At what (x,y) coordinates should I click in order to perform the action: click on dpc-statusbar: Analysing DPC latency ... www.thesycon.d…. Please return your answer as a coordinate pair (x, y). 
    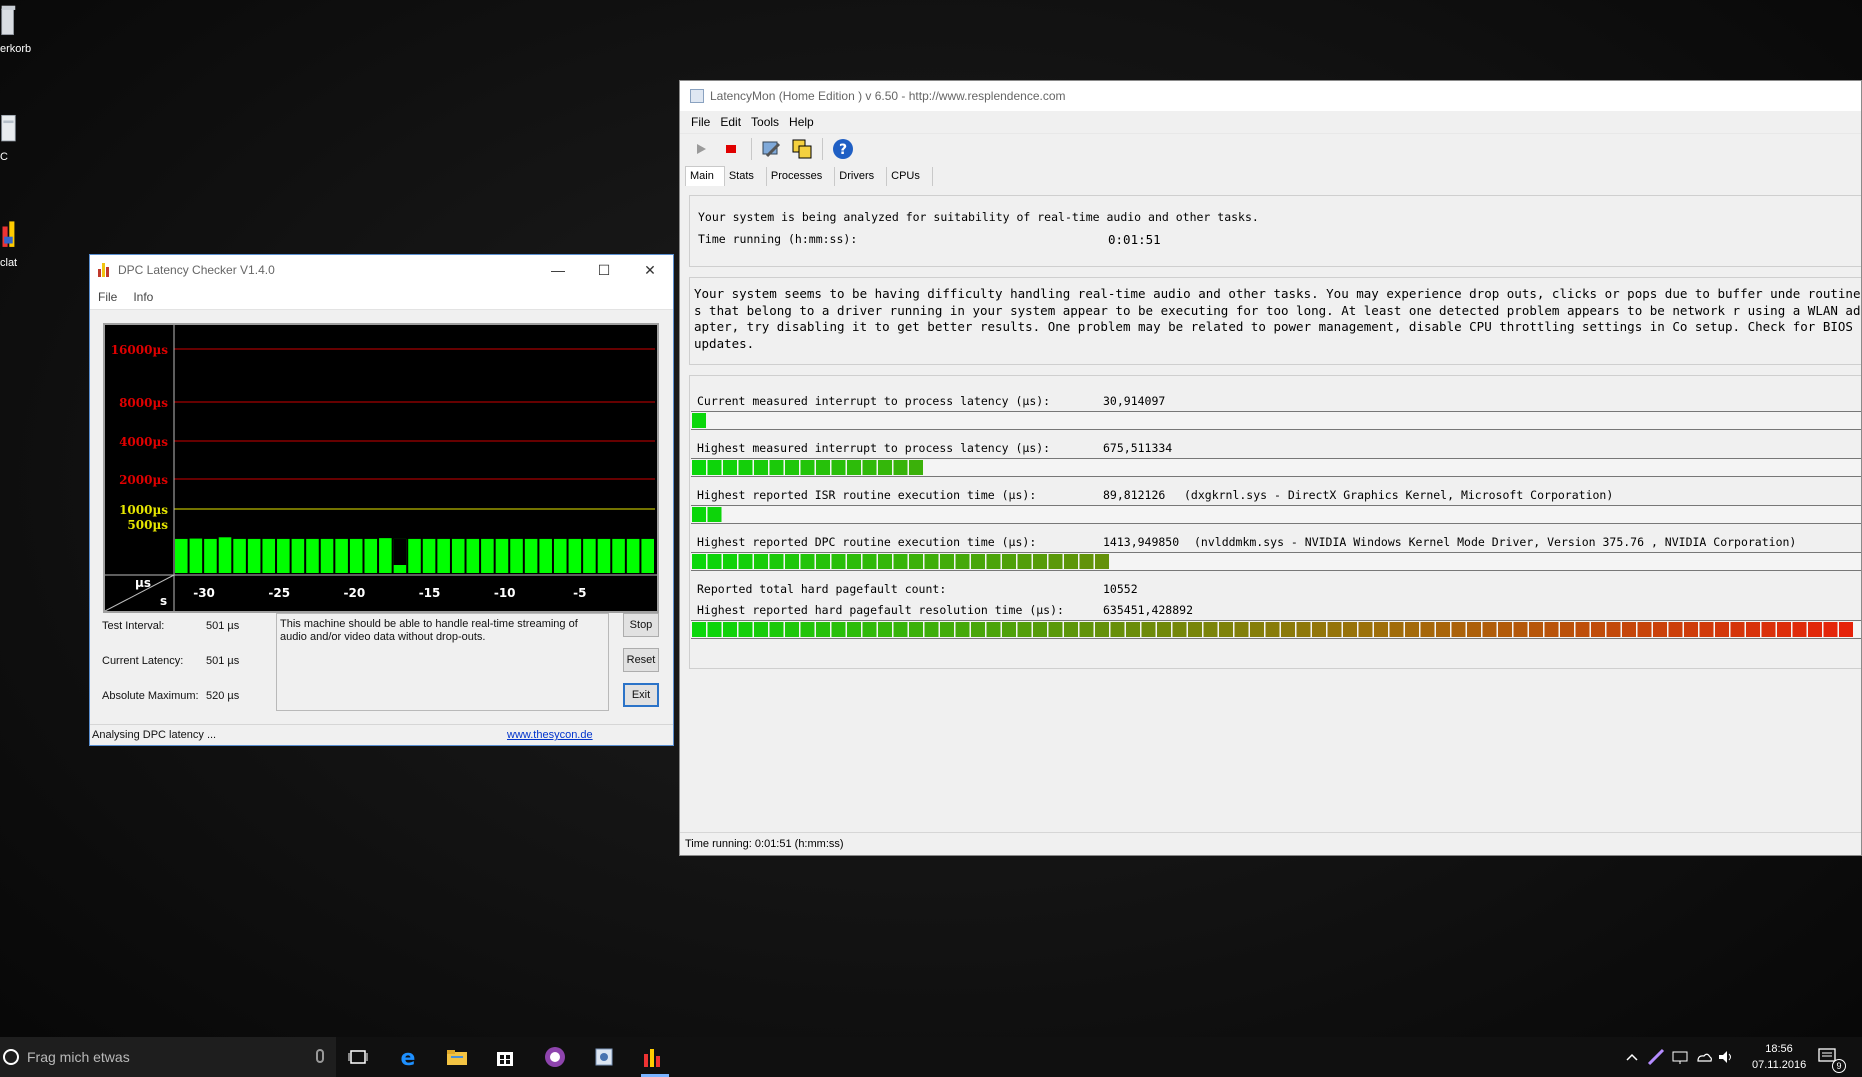
    Looking at the image, I should click on (381, 734).